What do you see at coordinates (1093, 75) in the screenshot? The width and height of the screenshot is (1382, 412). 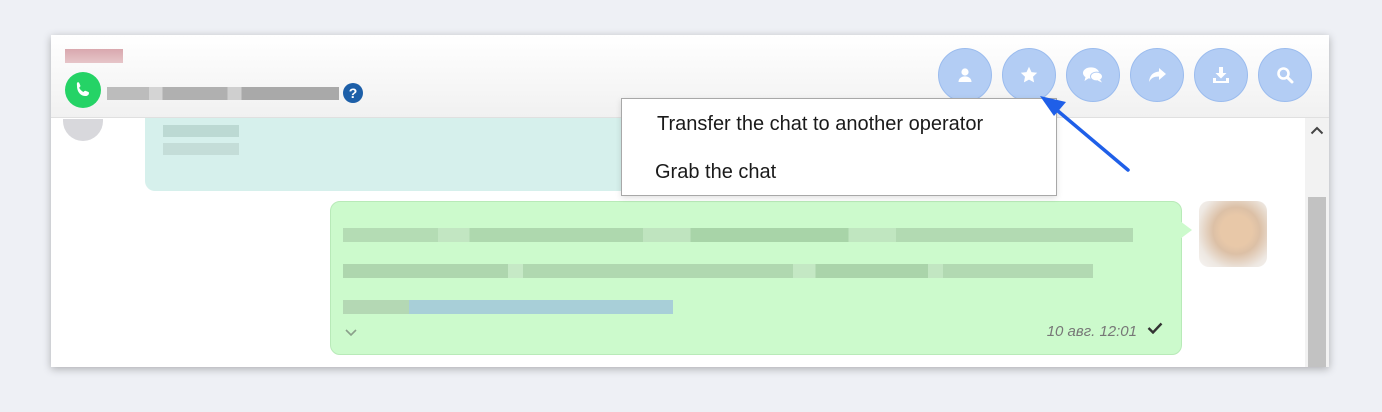 I see `chat-bubbles-icon` at bounding box center [1093, 75].